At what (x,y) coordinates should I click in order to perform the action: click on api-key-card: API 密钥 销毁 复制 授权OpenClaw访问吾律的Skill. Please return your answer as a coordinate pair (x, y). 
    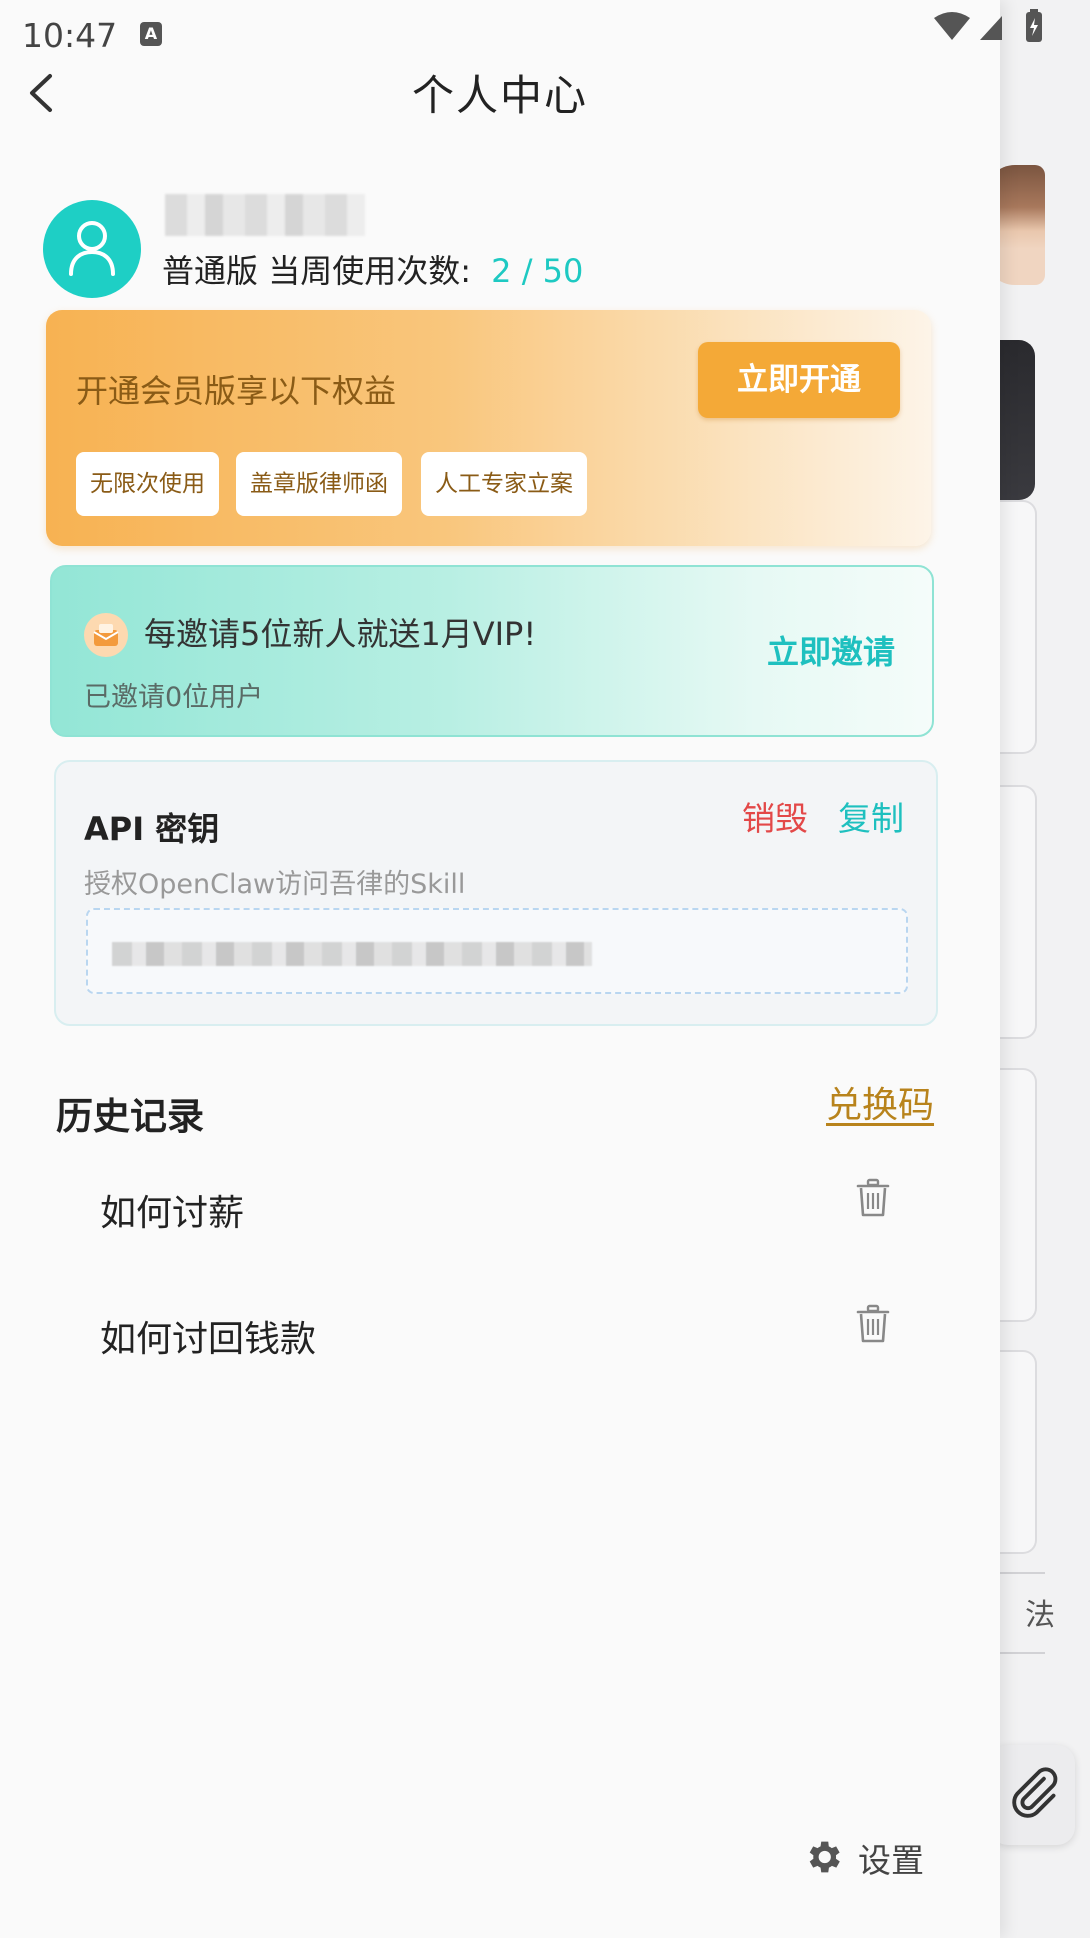
    Looking at the image, I should click on (496, 893).